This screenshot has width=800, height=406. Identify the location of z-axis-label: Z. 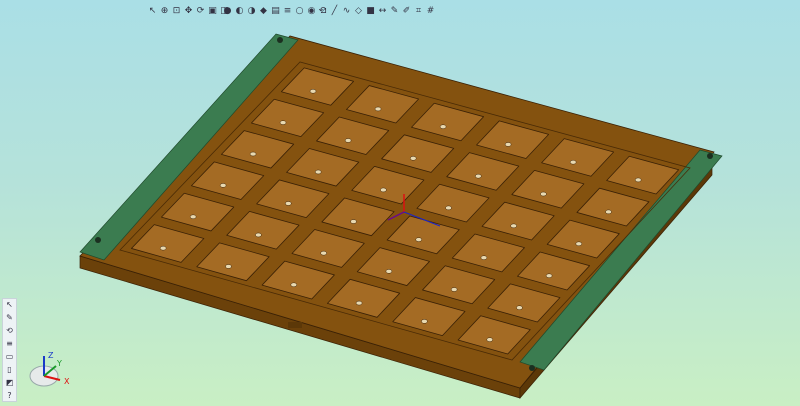
(51, 355).